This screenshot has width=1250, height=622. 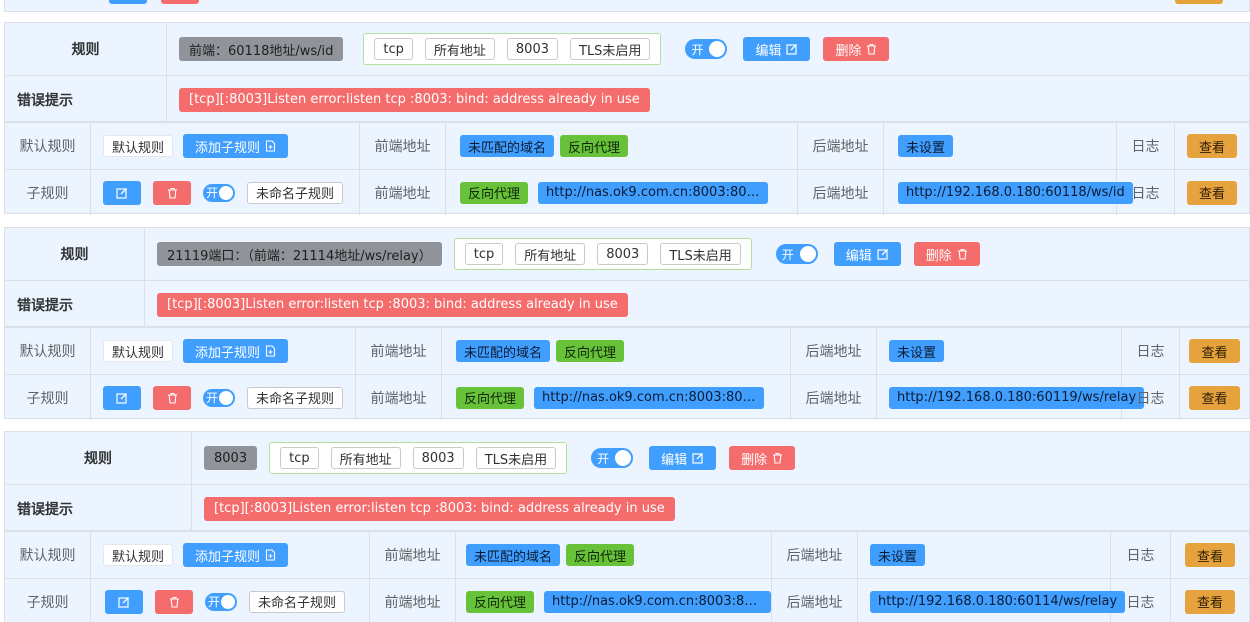 What do you see at coordinates (657, 601) in the screenshot?
I see `sub-front-address-tag: http://nas.ok9.com.cn:8003:8003` at bounding box center [657, 601].